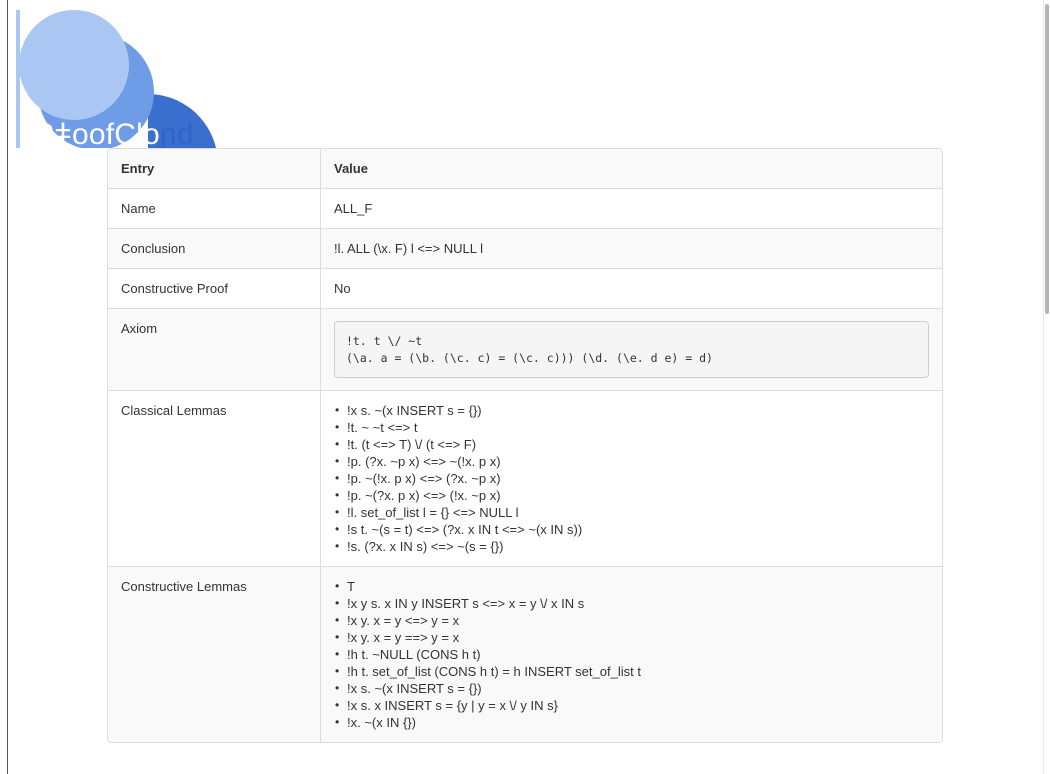  Describe the element at coordinates (121, 80) in the screenshot. I see `proofcloud-logo: PǂoofCloɲd` at that location.